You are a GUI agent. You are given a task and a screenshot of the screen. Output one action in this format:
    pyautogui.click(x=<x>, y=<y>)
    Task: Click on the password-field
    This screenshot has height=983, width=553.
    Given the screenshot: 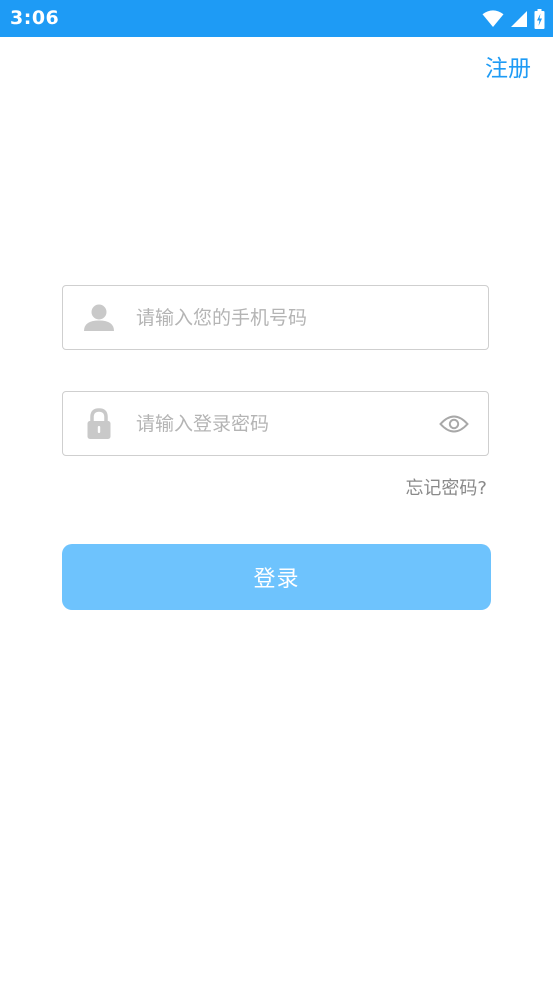 What is the action you would take?
    pyautogui.click(x=275, y=423)
    